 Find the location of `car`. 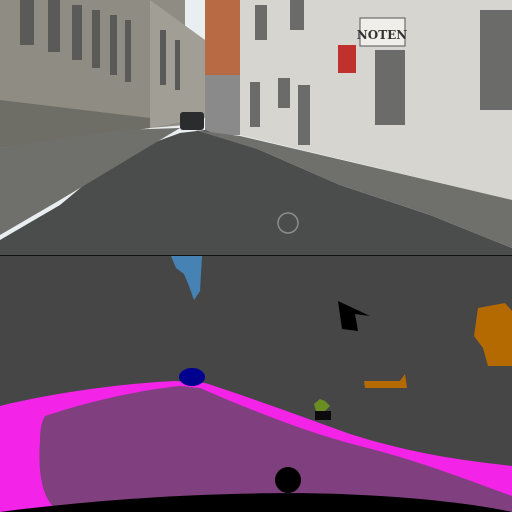

car is located at coordinates (192, 121).